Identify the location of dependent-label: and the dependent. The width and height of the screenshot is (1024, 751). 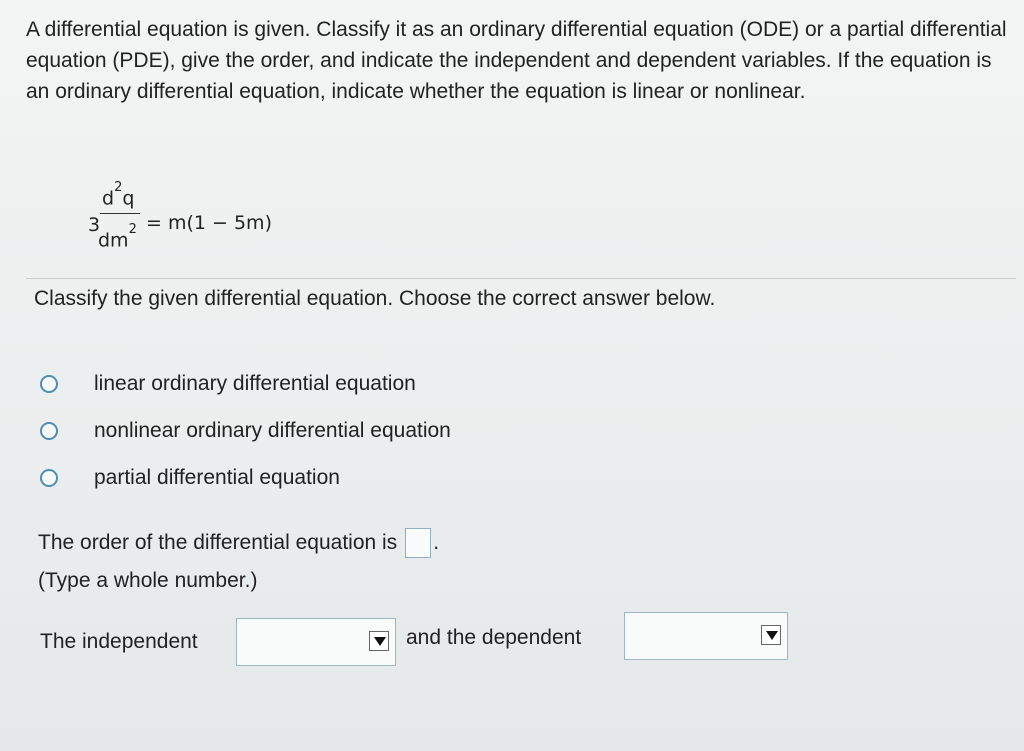
(494, 637).